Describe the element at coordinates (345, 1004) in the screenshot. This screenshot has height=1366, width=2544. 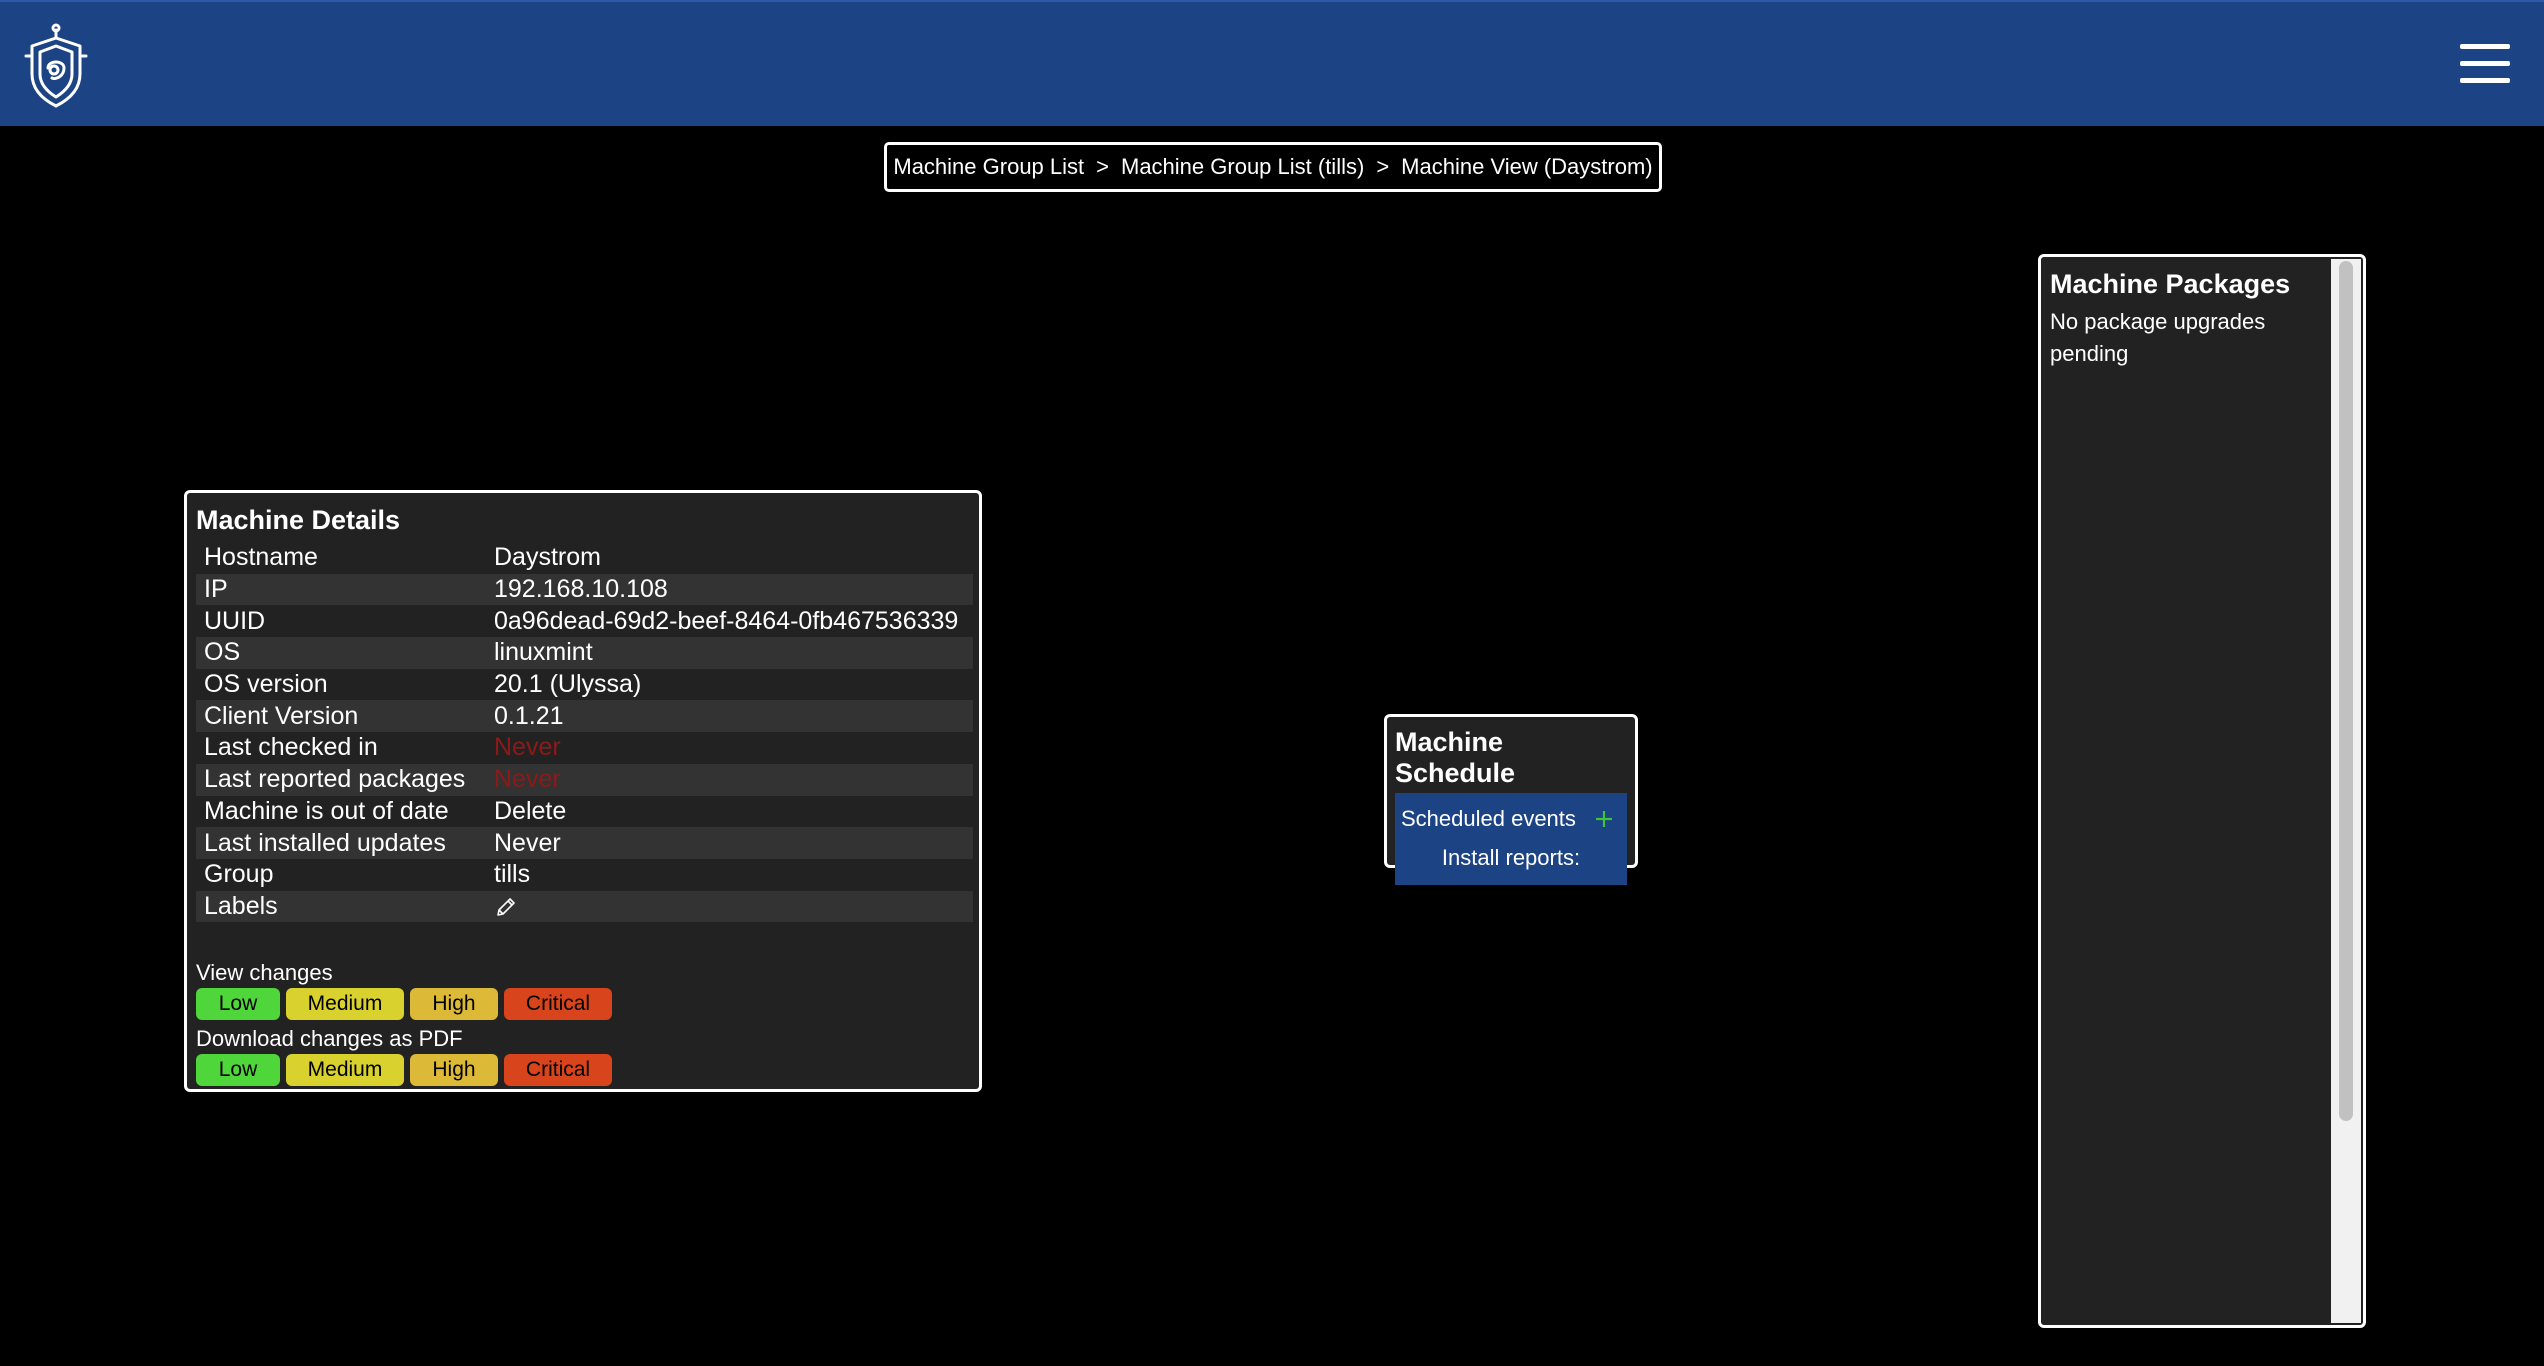
I see `view-medium-button: Medium` at that location.